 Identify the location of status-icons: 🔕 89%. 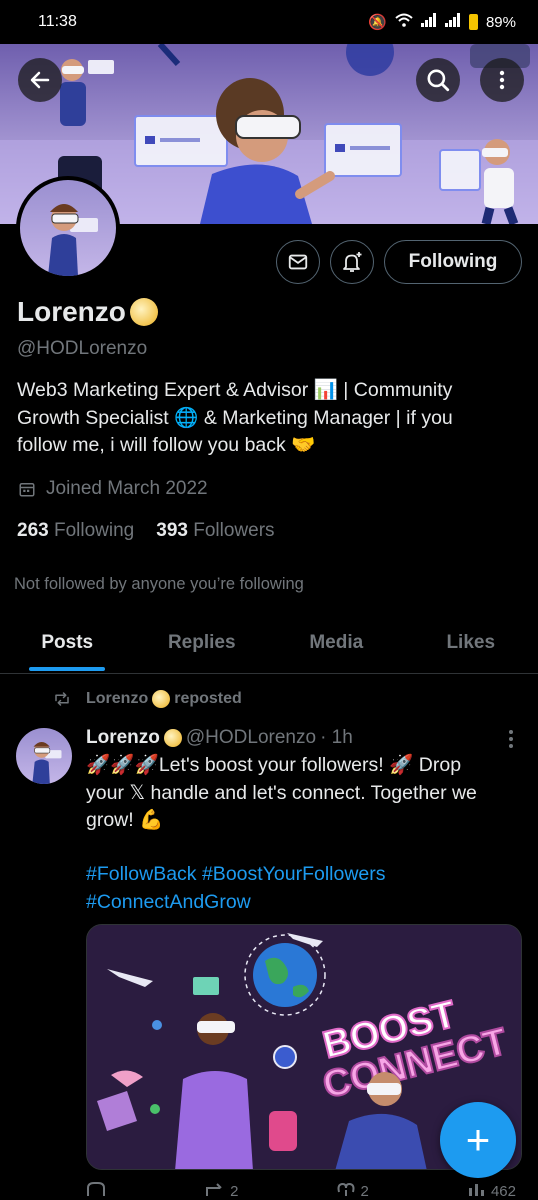
(442, 22).